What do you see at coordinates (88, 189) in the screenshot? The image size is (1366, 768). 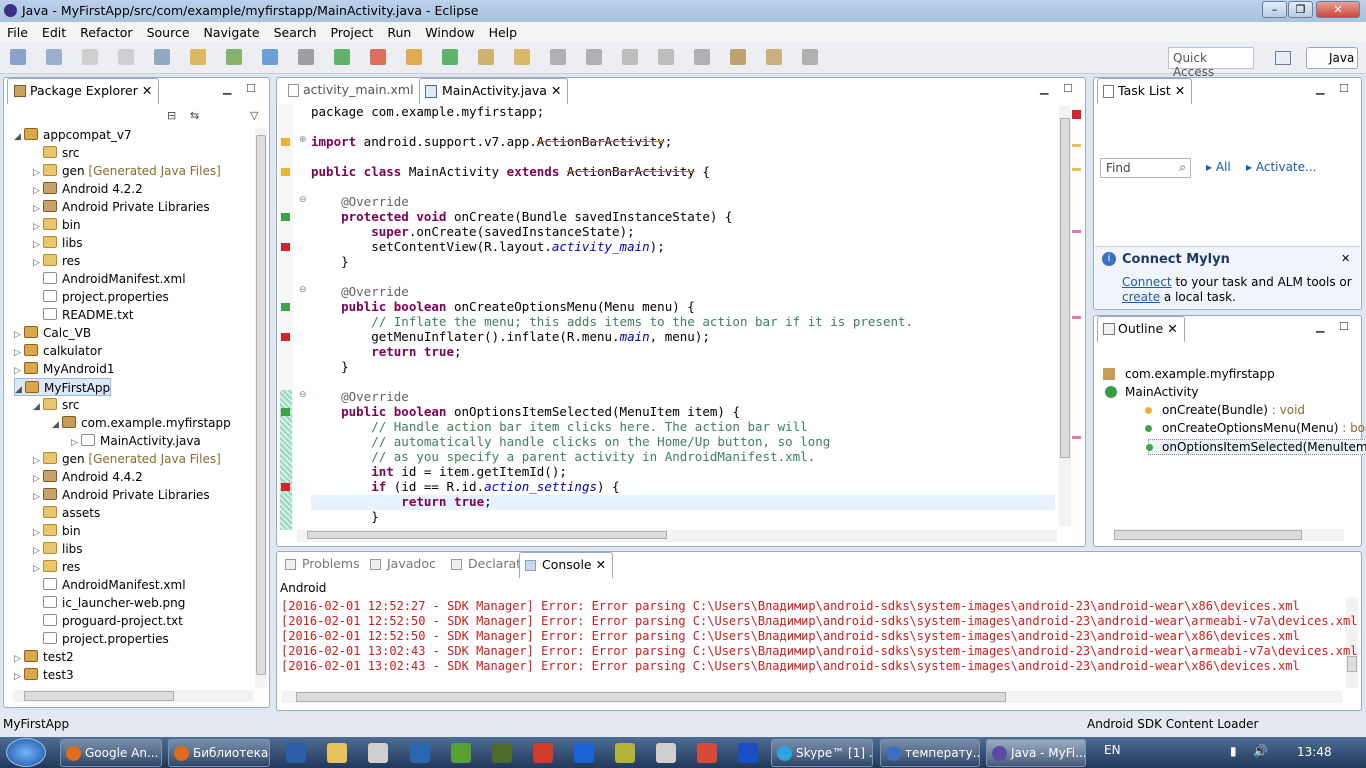 I see `tree-item: ▷ Android 4.2.2` at bounding box center [88, 189].